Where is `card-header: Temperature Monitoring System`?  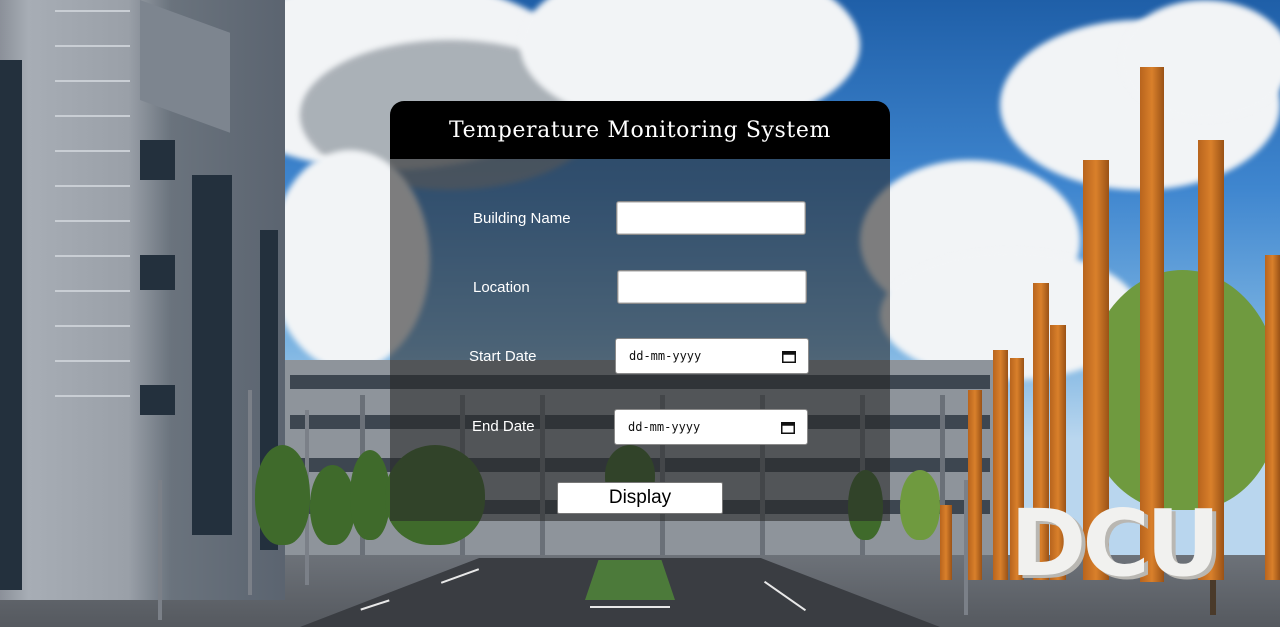
card-header: Temperature Monitoring System is located at coordinates (640, 130).